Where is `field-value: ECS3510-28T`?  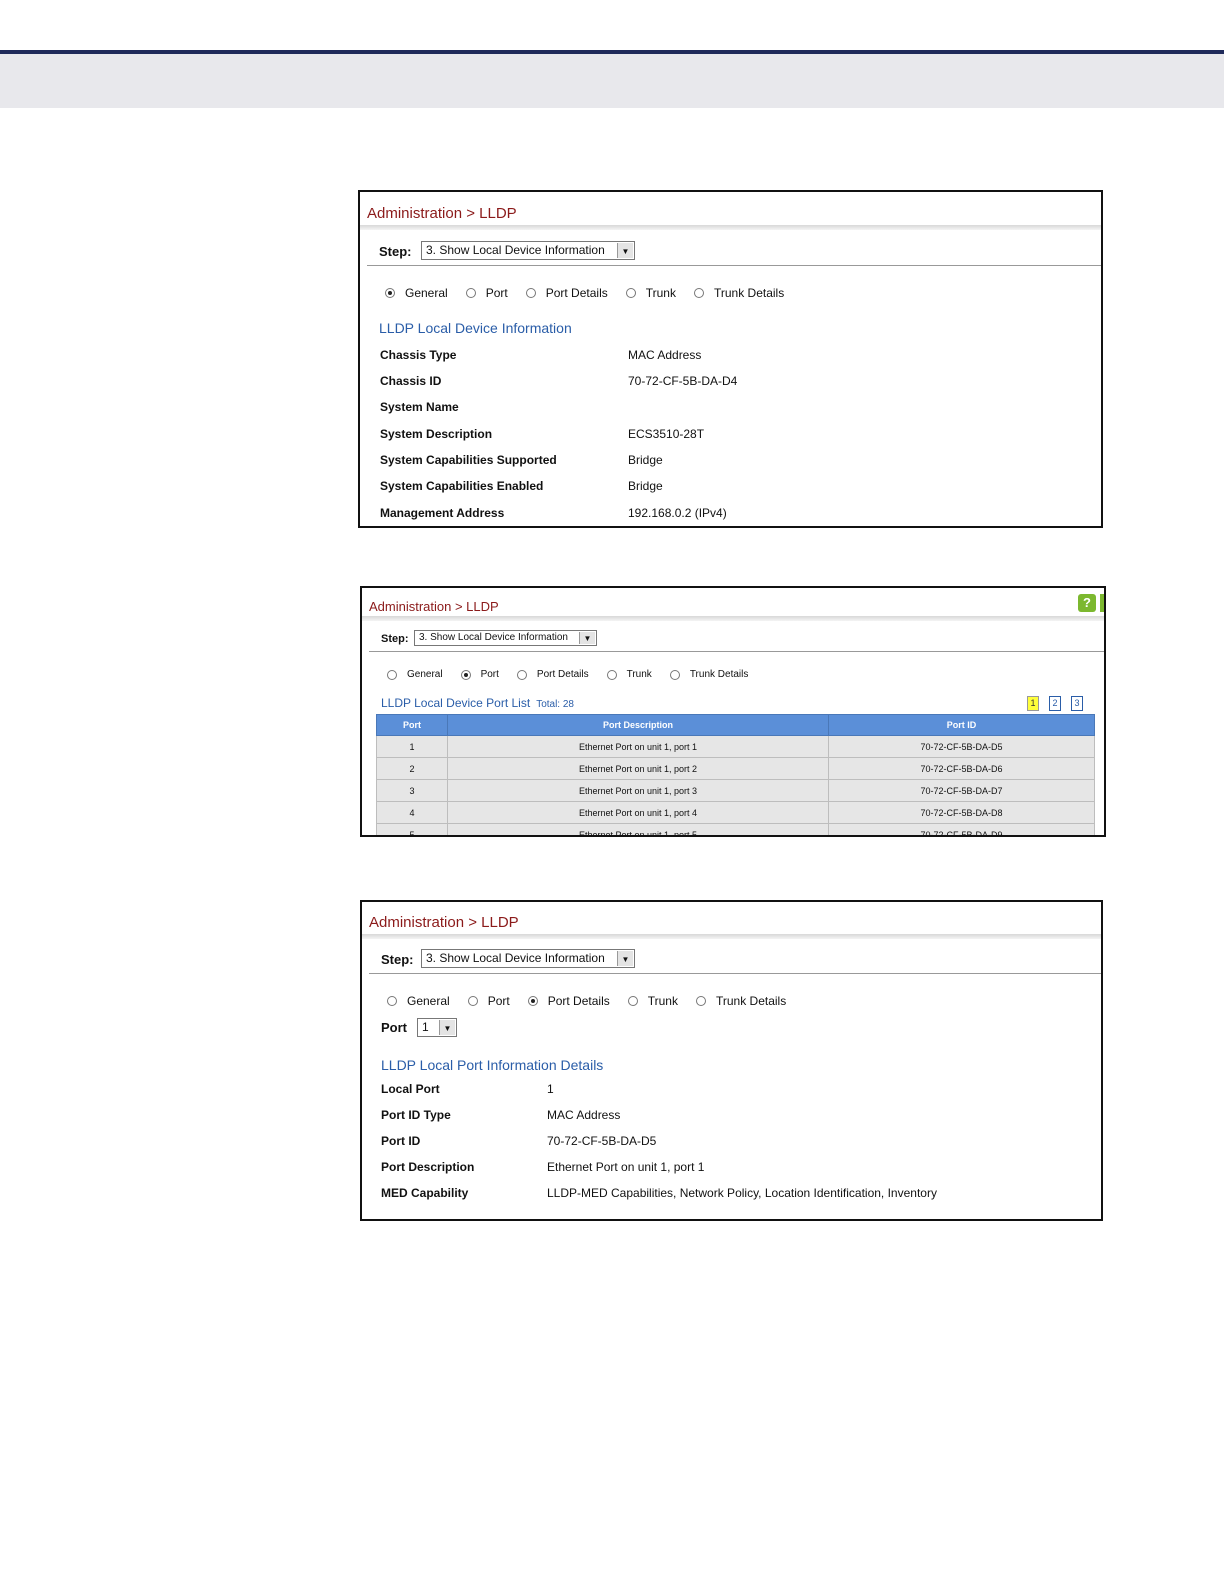 field-value: ECS3510-28T is located at coordinates (666, 434).